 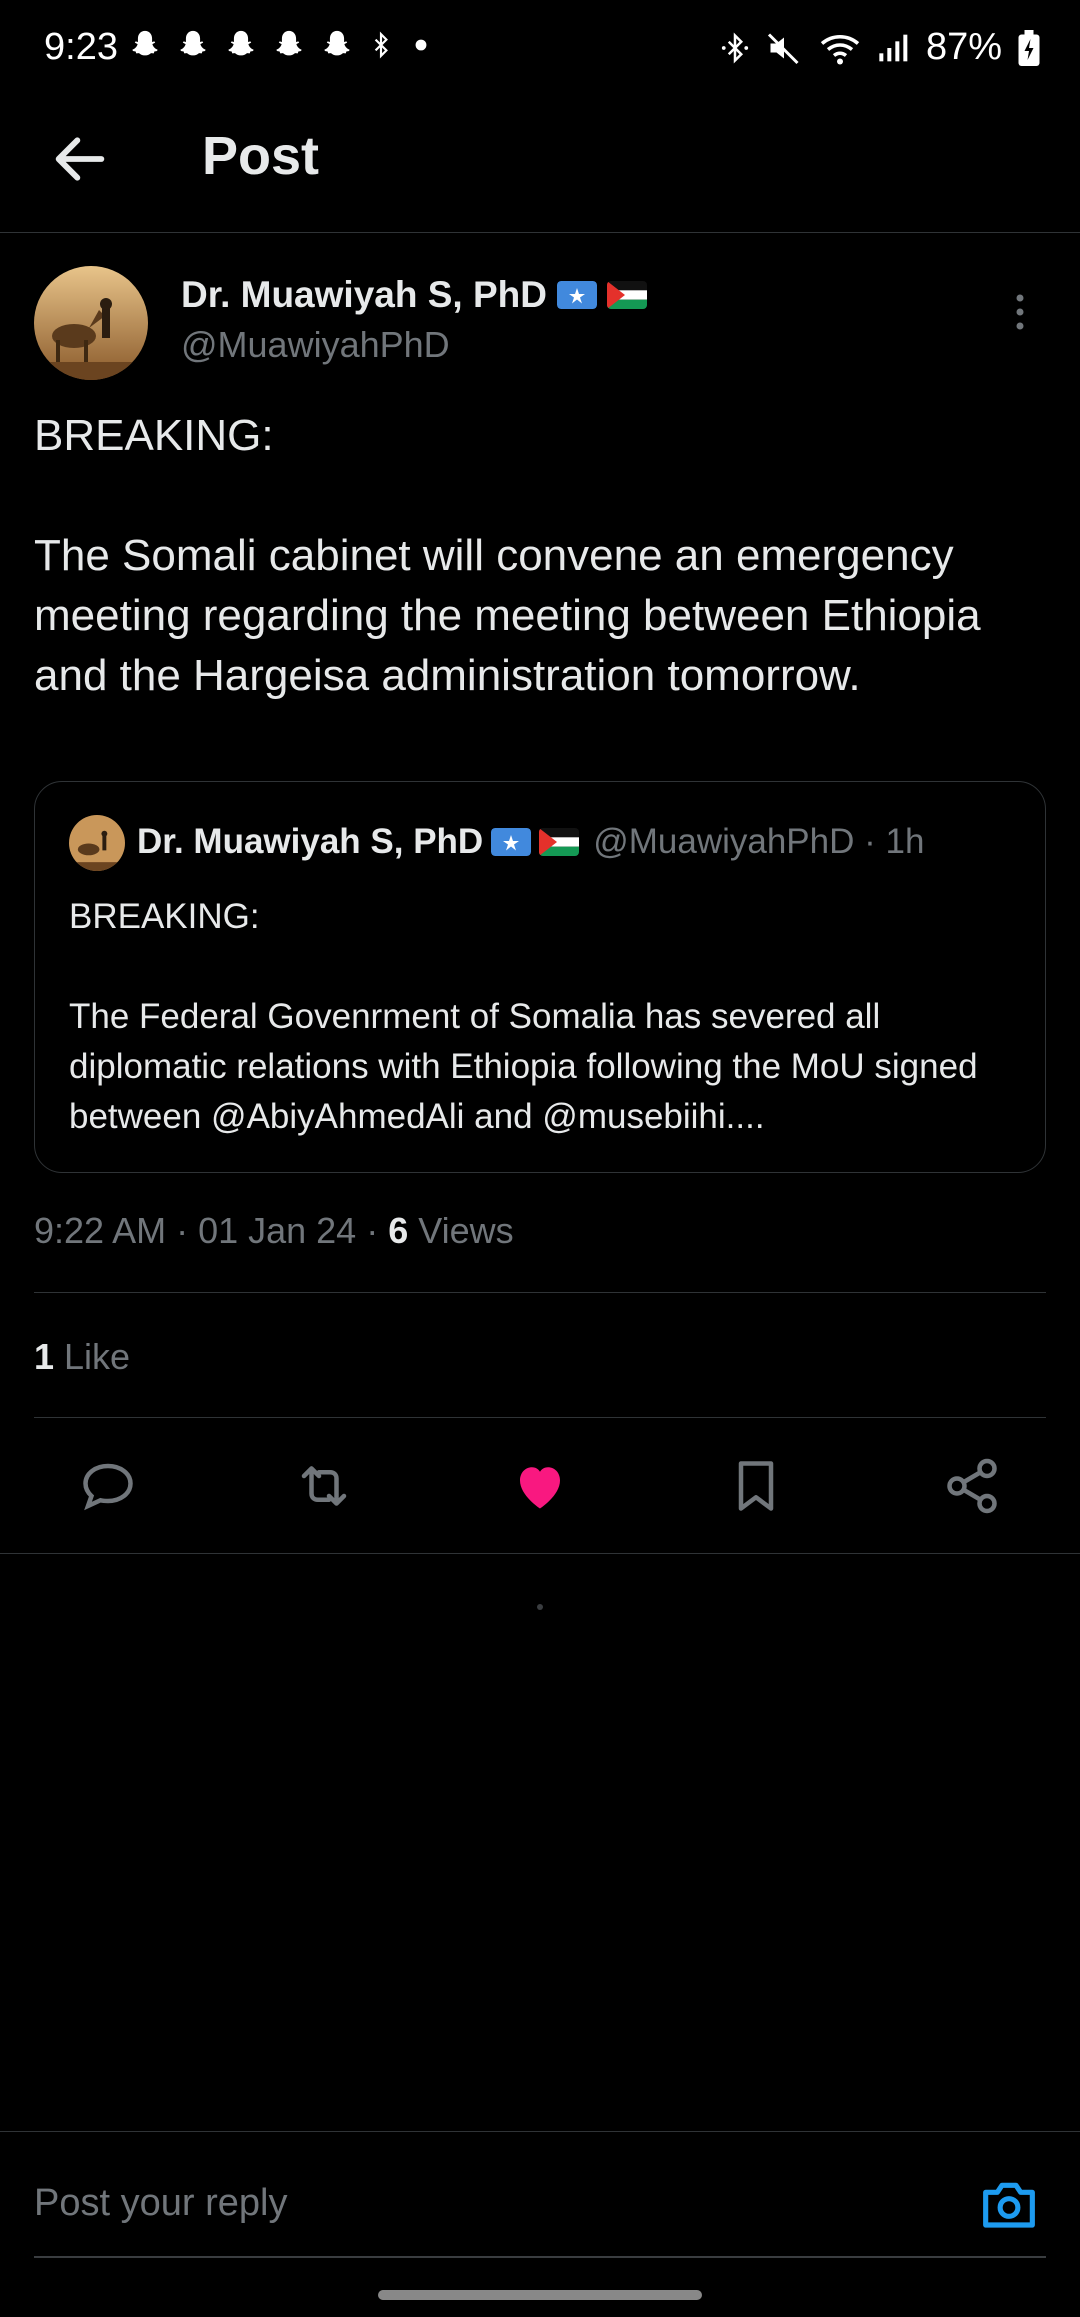 I want to click on dot-icon, so click(x=421, y=45).